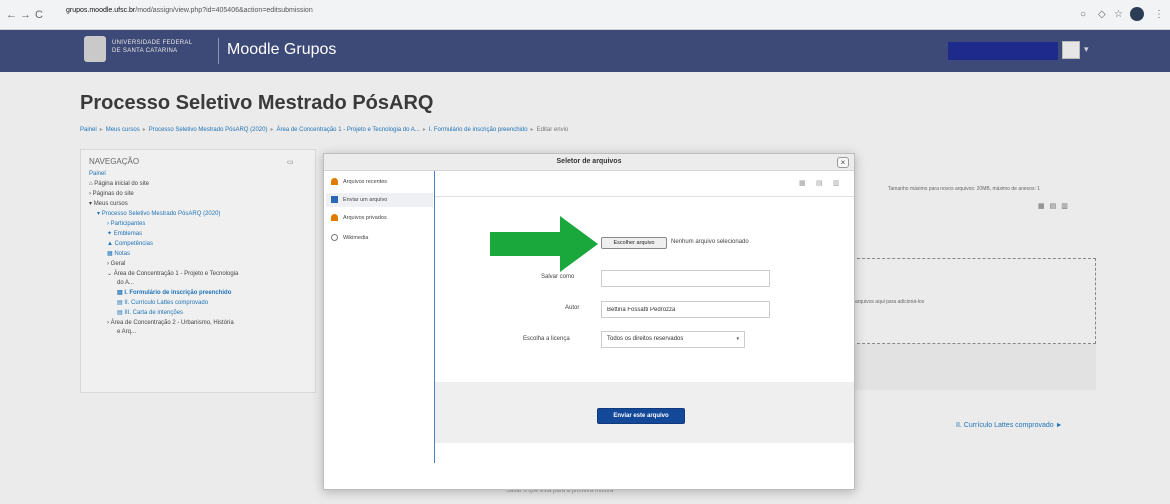 This screenshot has height=504, width=1170. Describe the element at coordinates (558, 277) in the screenshot. I see `save-as-label: Salvar como` at that location.